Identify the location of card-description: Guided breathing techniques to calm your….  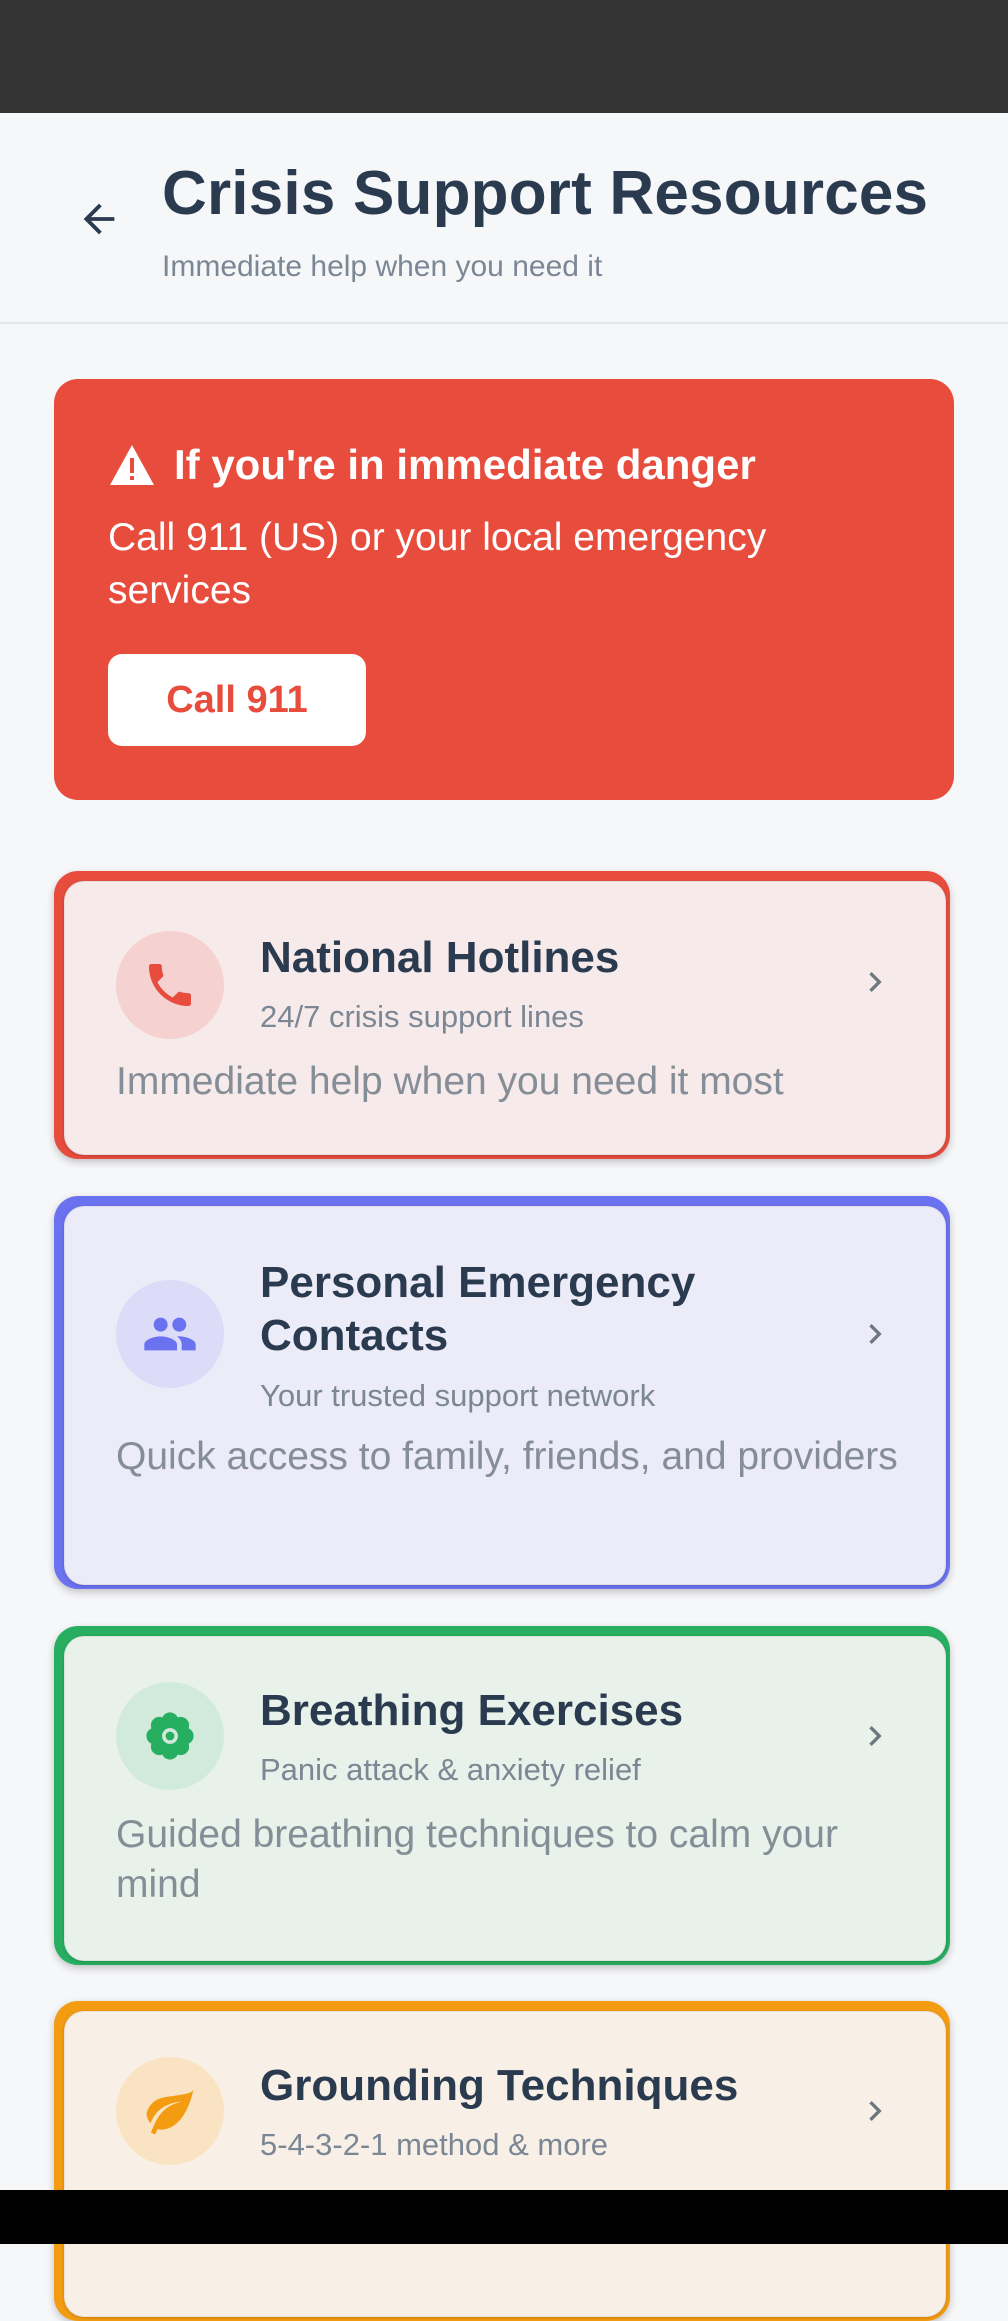
(477, 1859).